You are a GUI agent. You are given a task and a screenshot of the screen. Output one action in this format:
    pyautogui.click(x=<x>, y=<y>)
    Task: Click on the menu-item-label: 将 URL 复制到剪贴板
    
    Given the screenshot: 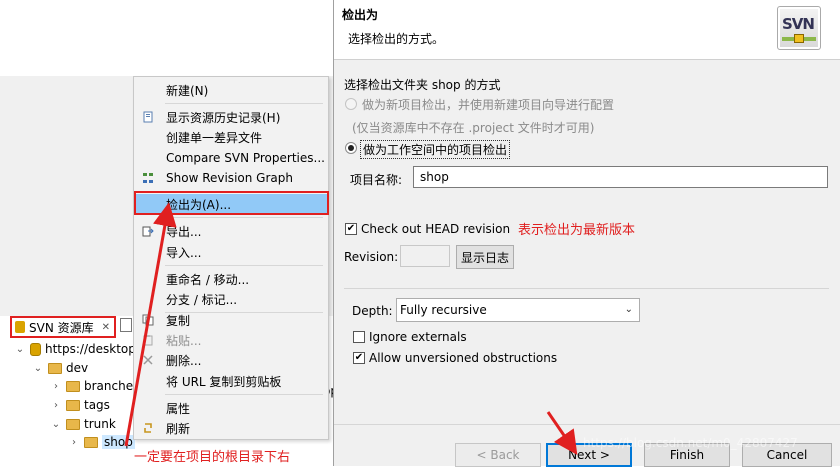 What is the action you would take?
    pyautogui.click(x=224, y=381)
    